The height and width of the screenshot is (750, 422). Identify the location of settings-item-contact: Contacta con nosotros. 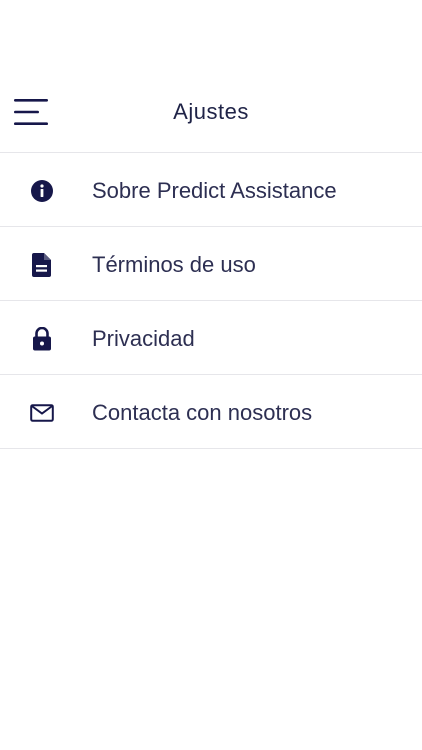
(211, 412).